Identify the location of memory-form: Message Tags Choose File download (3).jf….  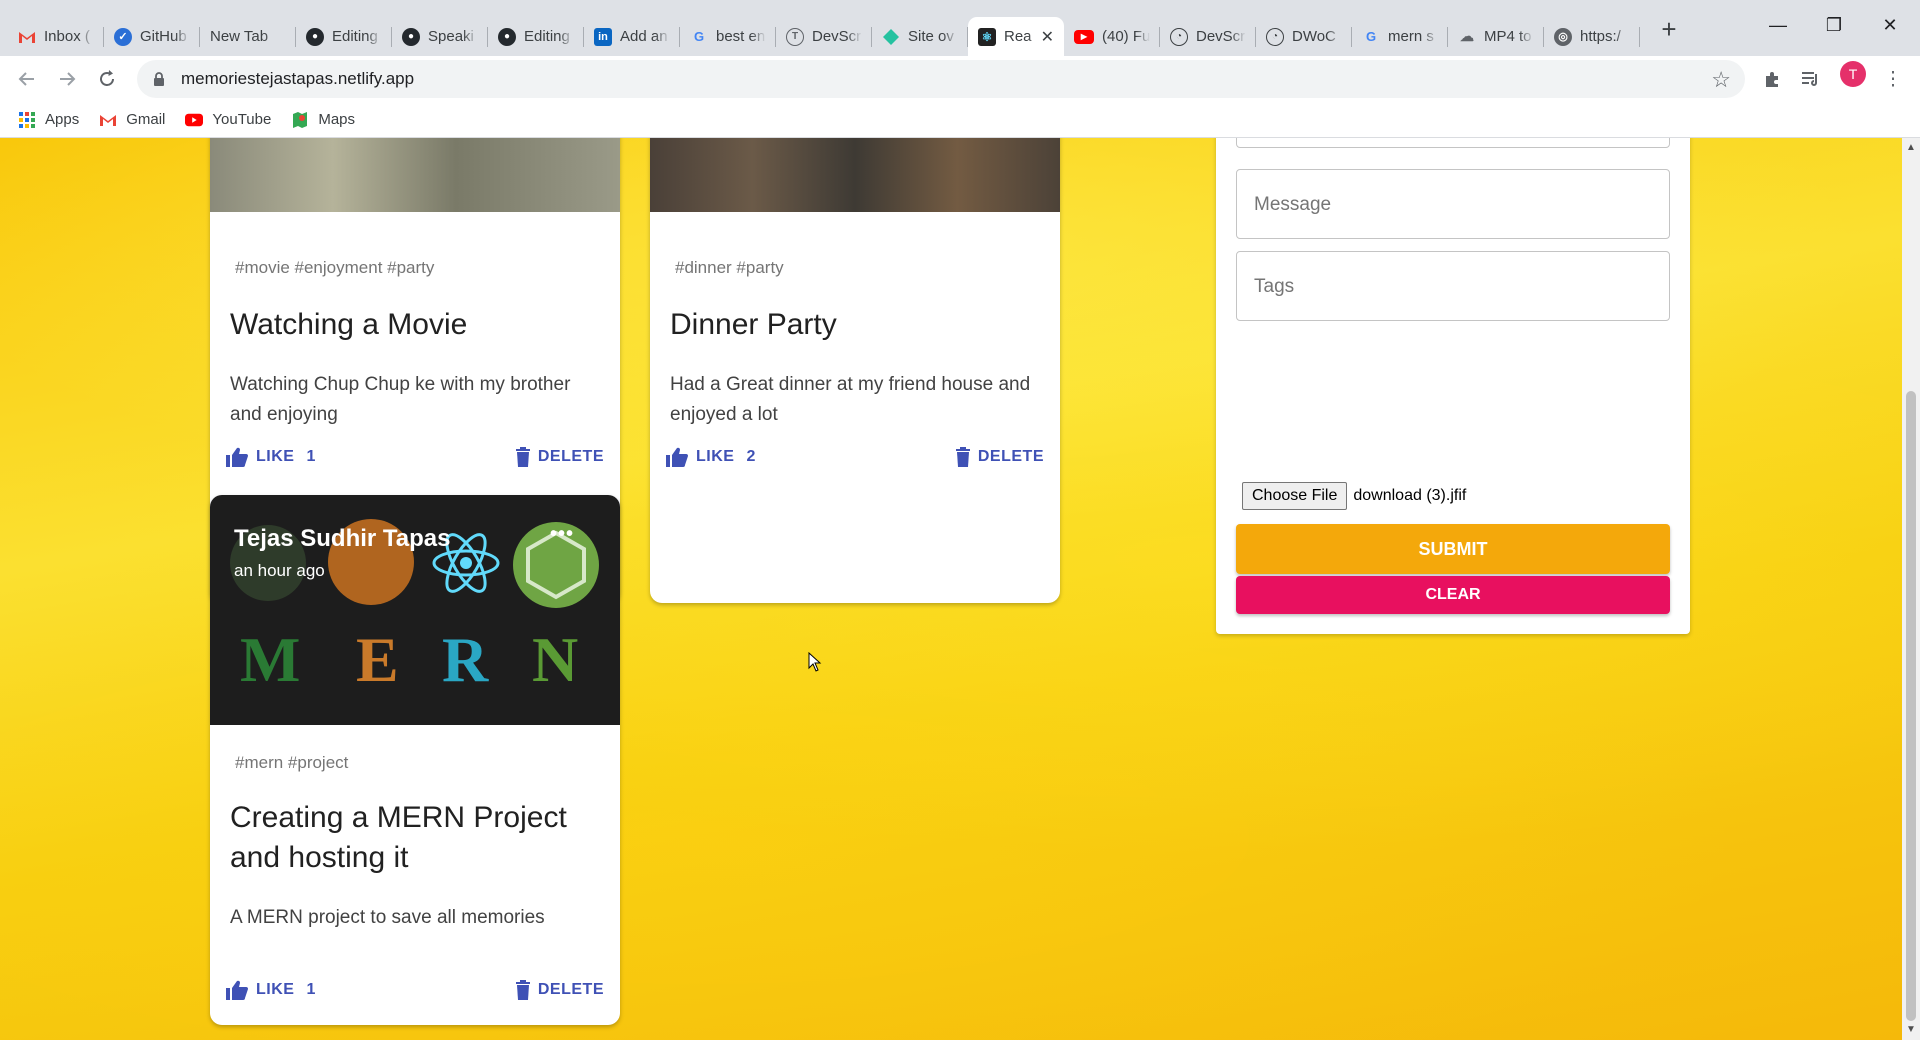
(1453, 386).